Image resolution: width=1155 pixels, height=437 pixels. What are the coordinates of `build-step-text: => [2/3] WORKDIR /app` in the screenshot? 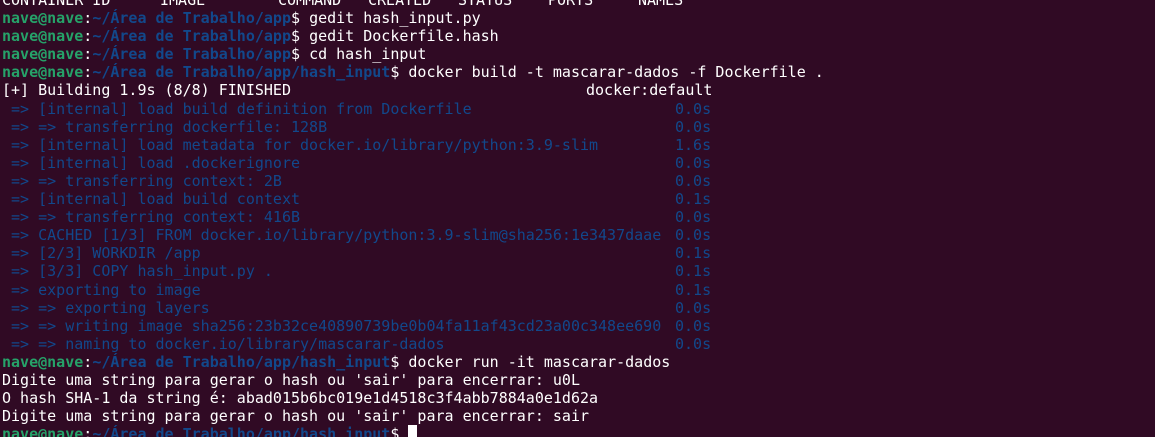 It's located at (101, 253).